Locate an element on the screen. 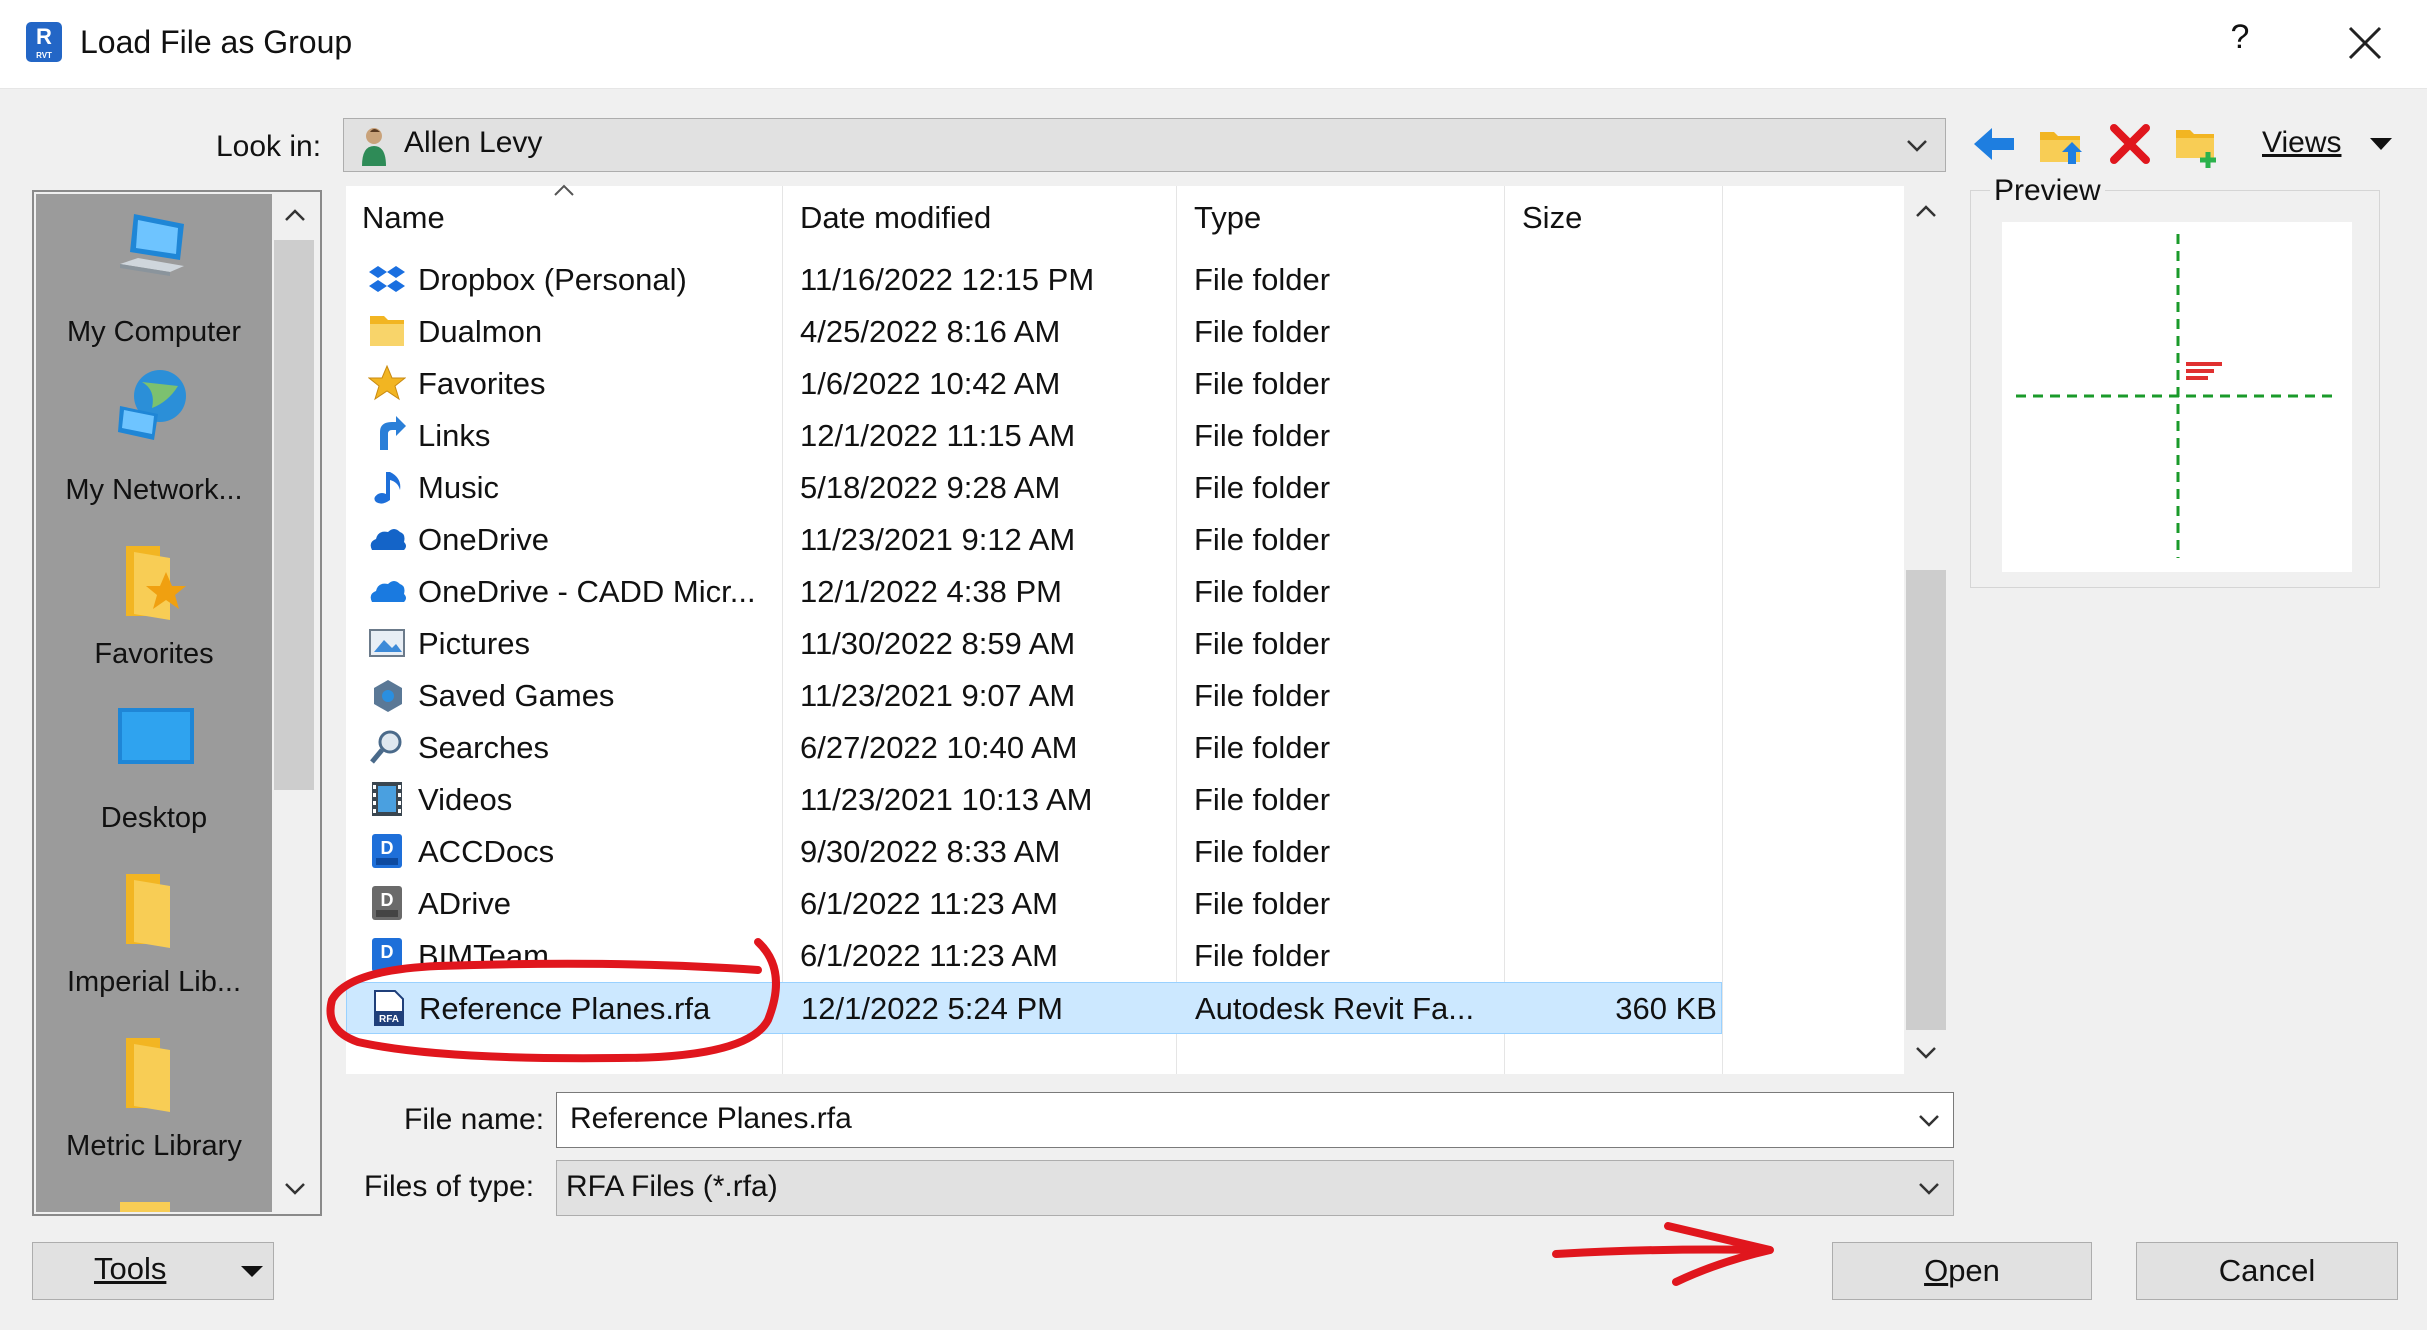 Image resolution: width=2427 pixels, height=1330 pixels. up-one-level-icon is located at coordinates (2062, 144).